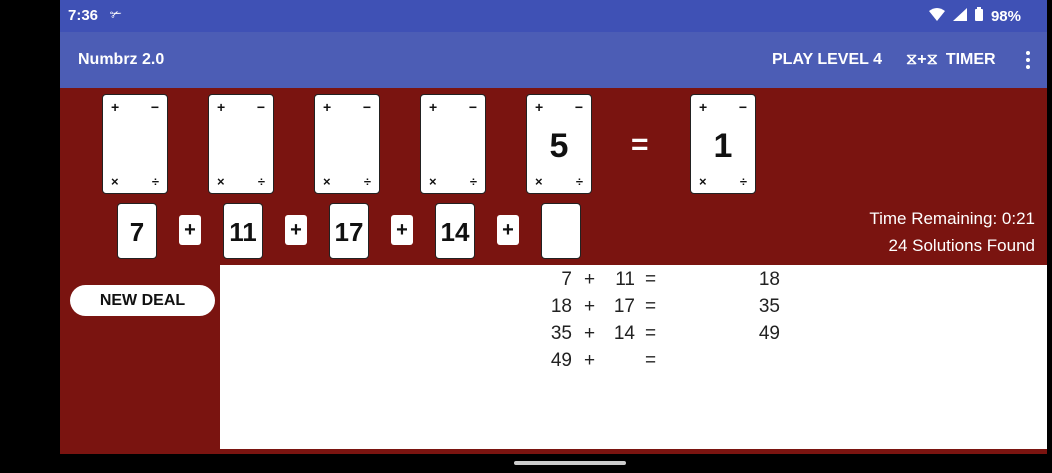 This screenshot has height=473, width=1052. I want to click on card-slot-2: + − × ÷, so click(241, 144).